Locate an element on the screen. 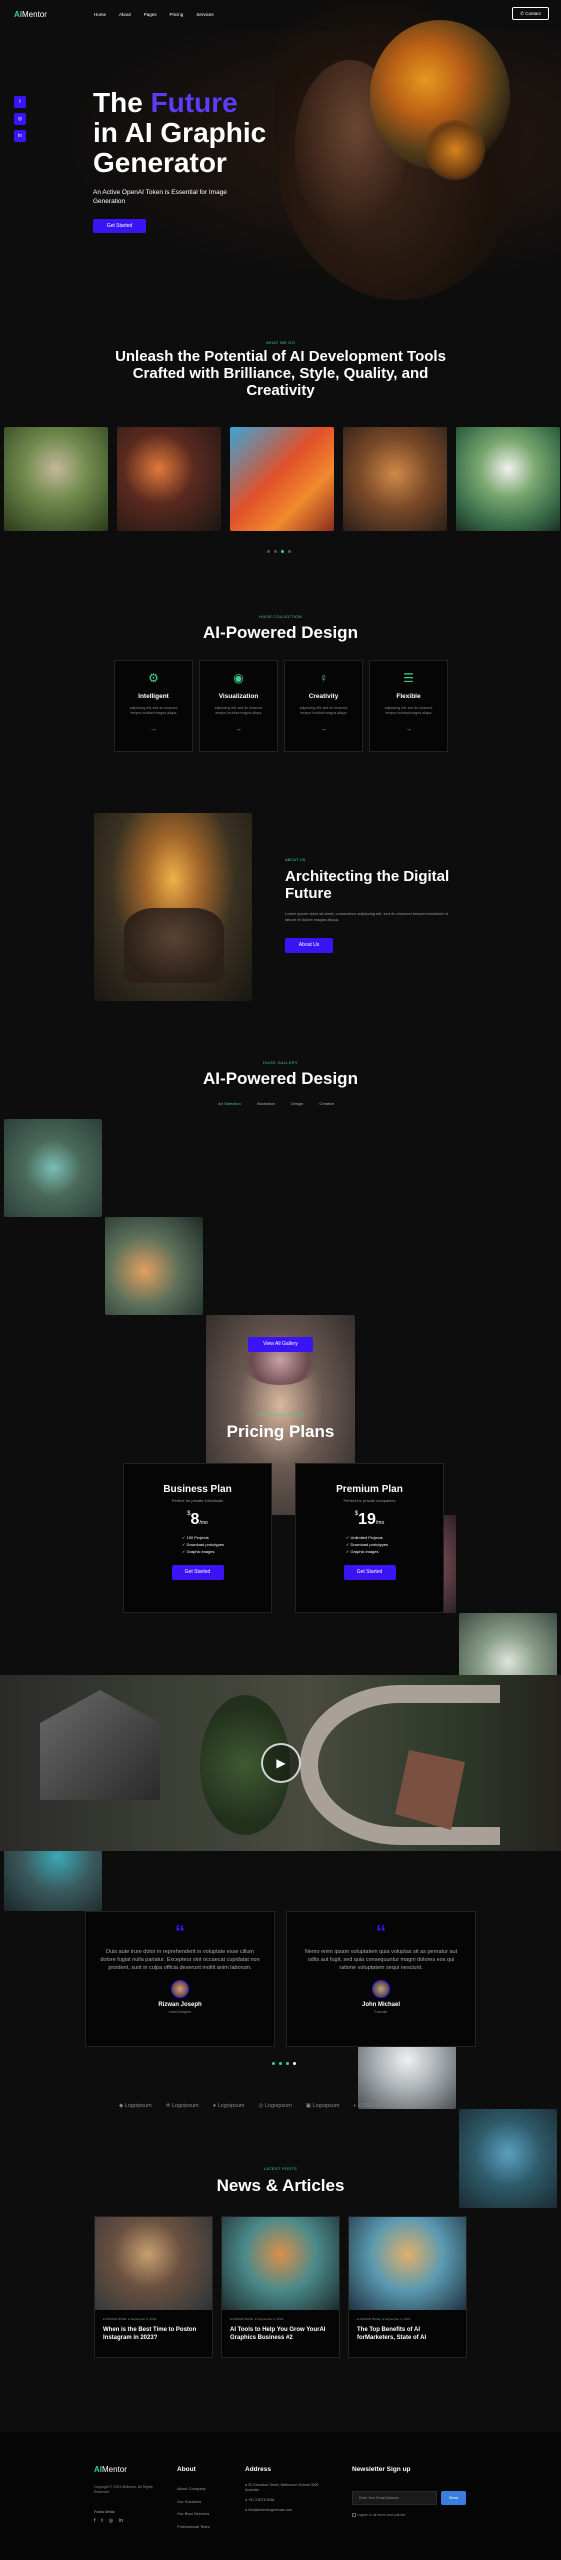 This screenshot has height=2560, width=561. brain-icon: ⚙ is located at coordinates (153, 678).